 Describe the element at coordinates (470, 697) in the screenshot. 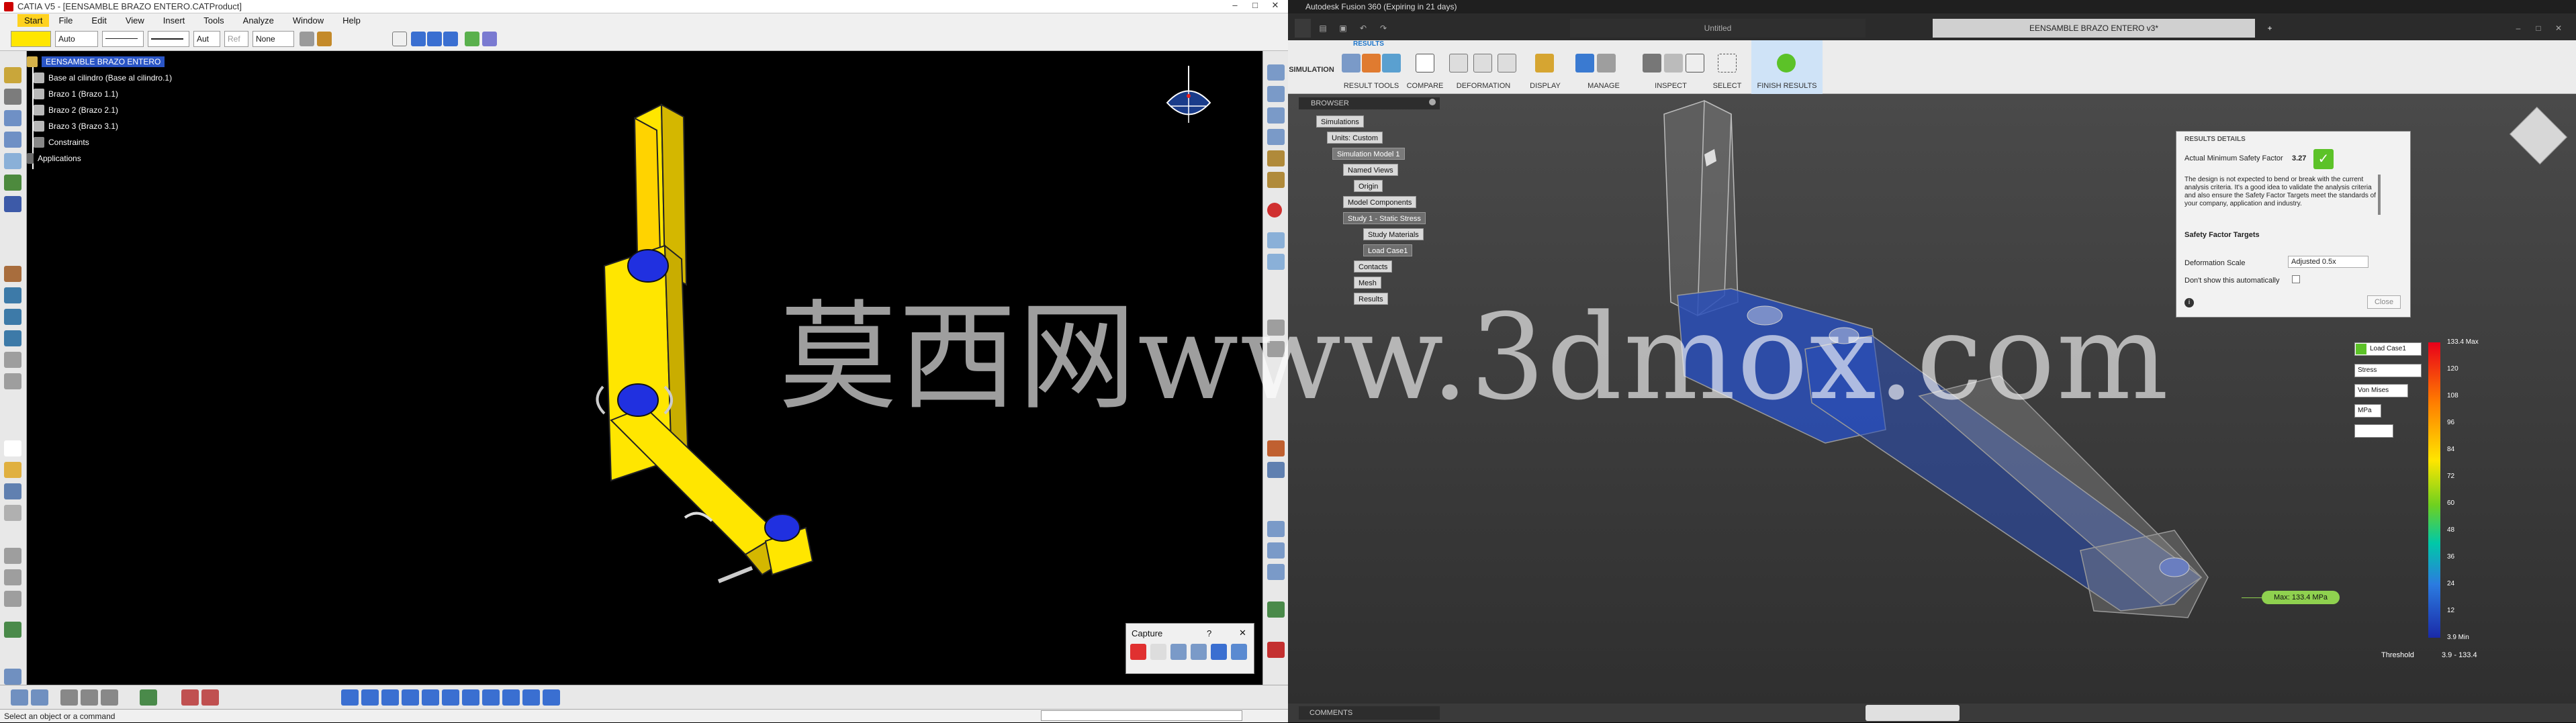

I see `normal-to-icon` at that location.